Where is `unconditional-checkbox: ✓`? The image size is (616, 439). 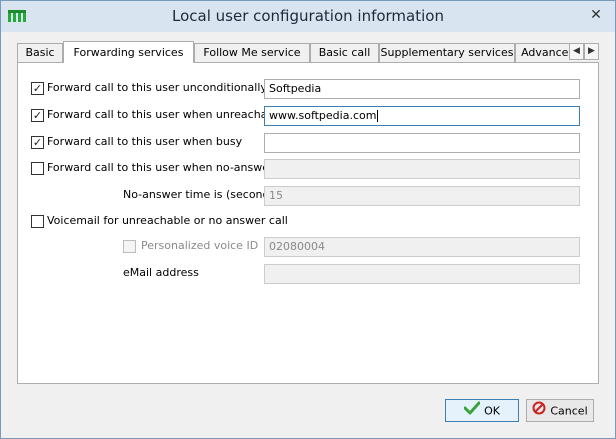
unconditional-checkbox: ✓ is located at coordinates (37, 88).